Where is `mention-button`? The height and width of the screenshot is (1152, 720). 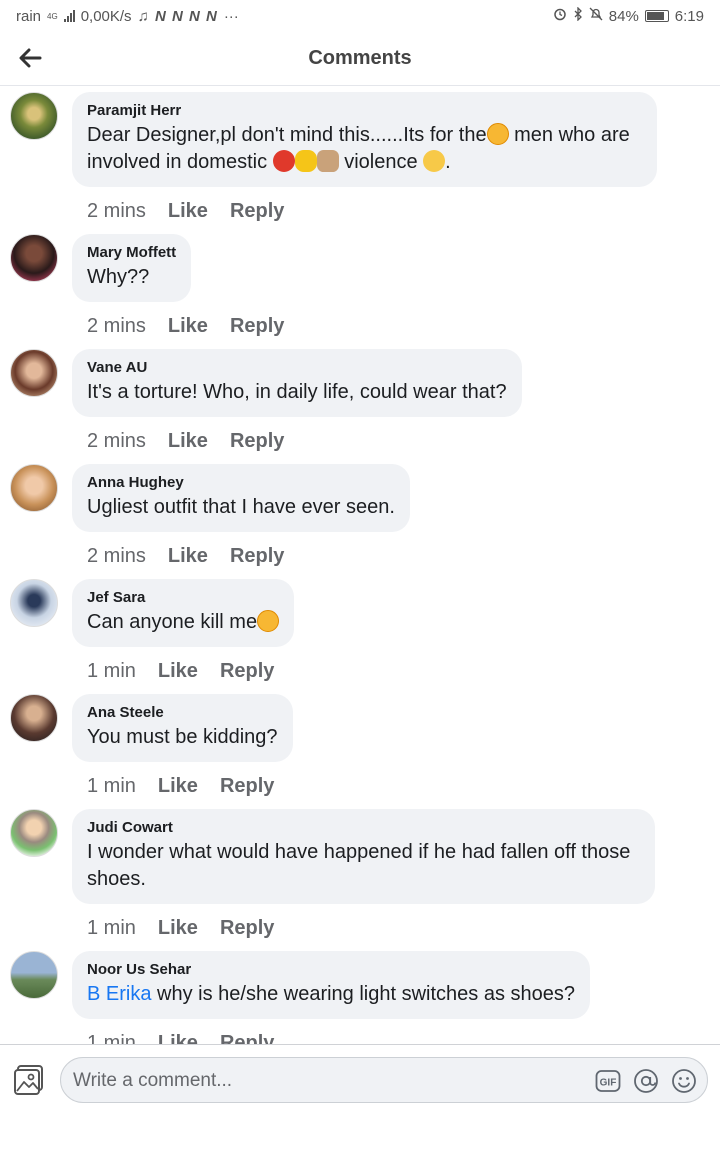
mention-button is located at coordinates (646, 1081).